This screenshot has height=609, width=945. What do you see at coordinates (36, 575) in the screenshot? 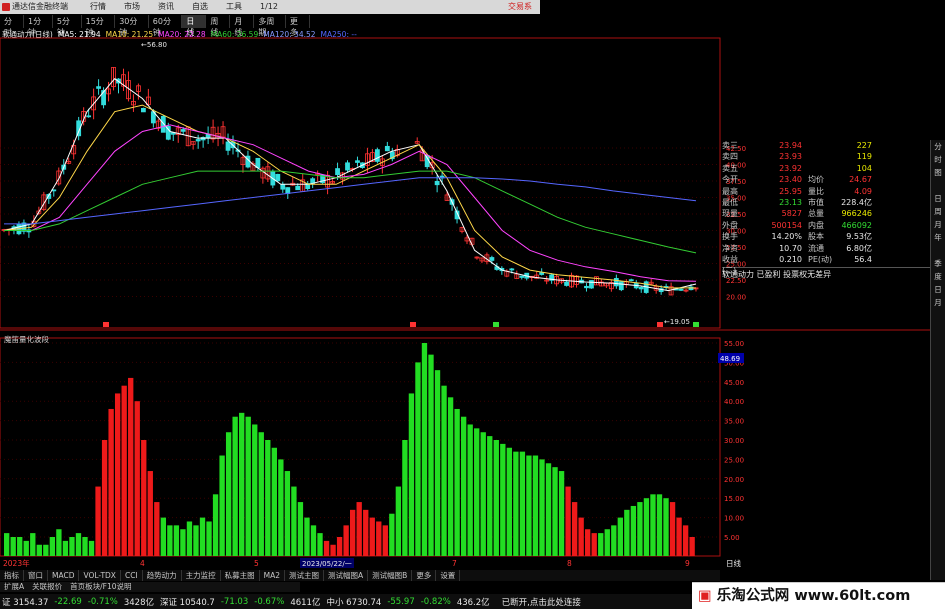
I see `indicator-tab-1: 窗口` at bounding box center [36, 575].